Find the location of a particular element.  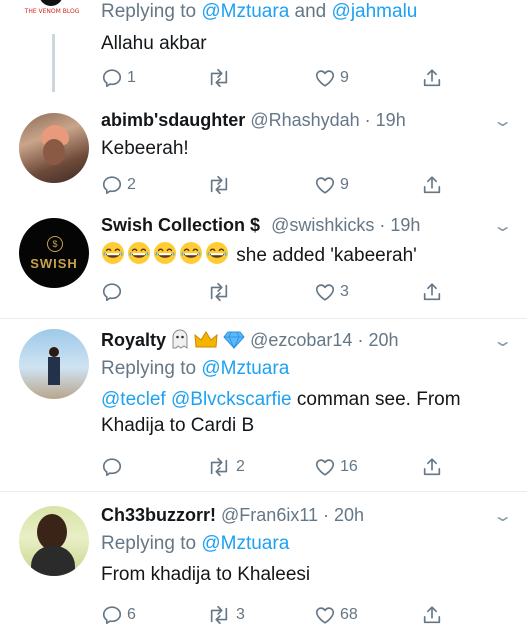

user-handle: @Fran6ix11 is located at coordinates (269, 515).